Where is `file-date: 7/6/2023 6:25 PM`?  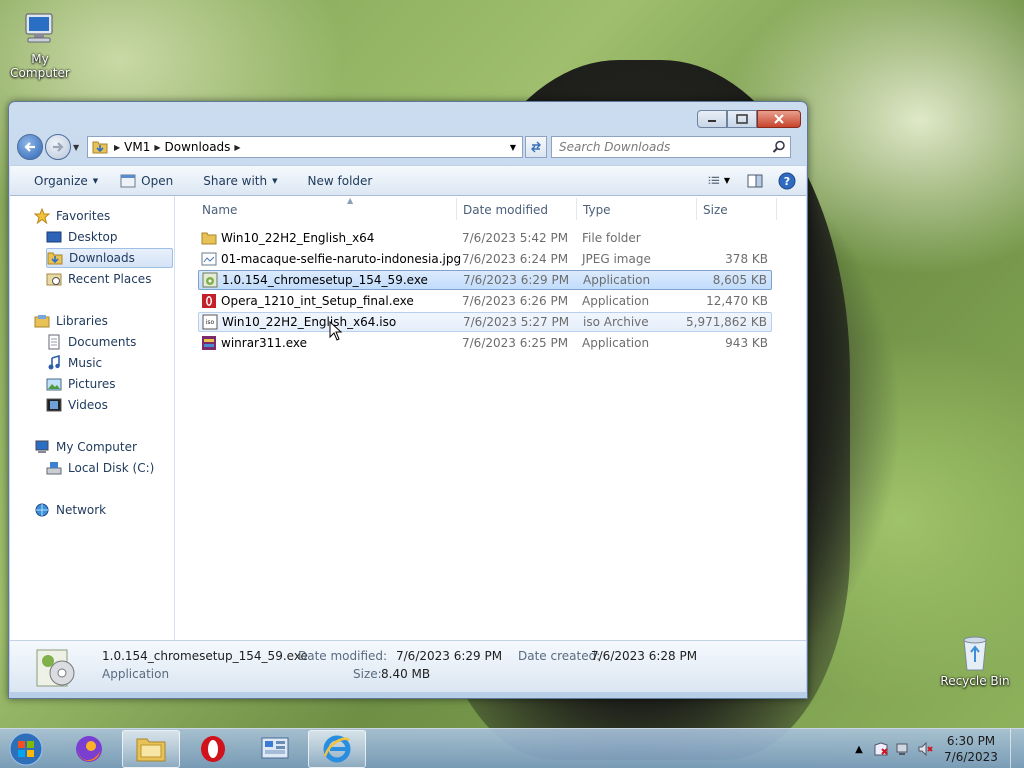 file-date: 7/6/2023 6:25 PM is located at coordinates (515, 343).